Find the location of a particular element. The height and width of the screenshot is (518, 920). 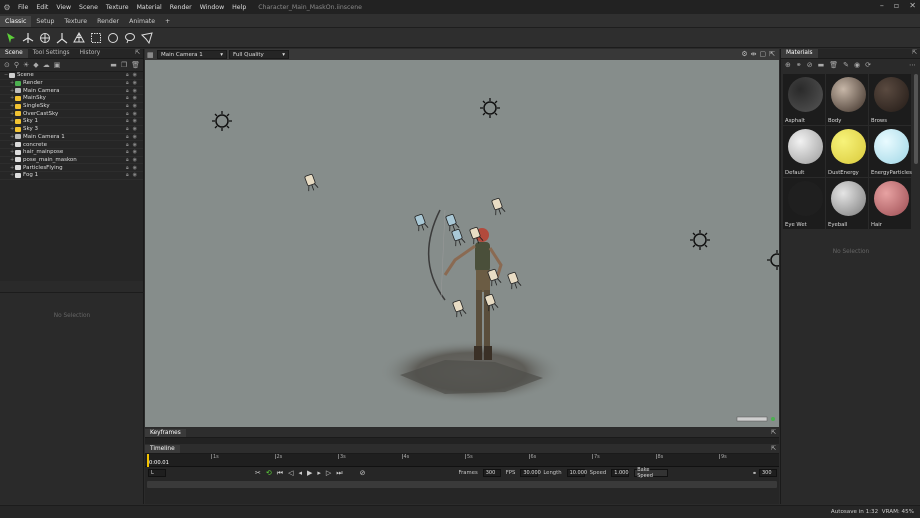

tab-materials: Materials is located at coordinates (799, 53).